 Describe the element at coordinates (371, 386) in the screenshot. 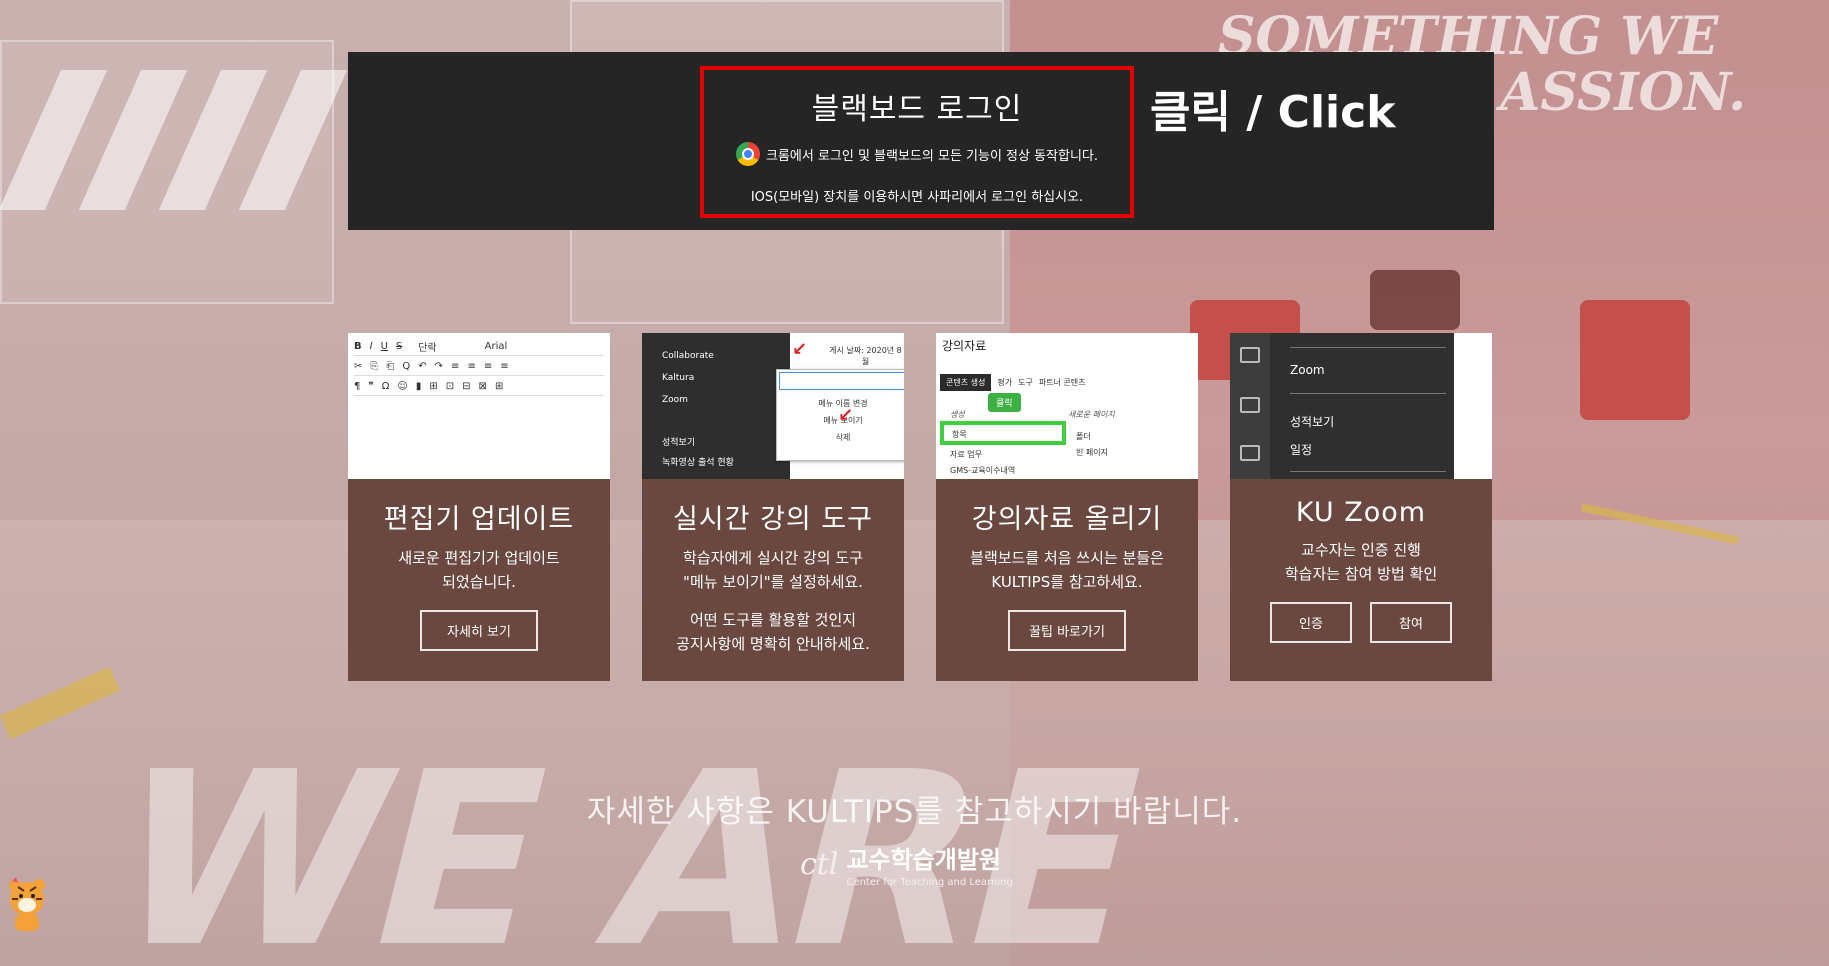

I see `quote-icon: ❞` at that location.